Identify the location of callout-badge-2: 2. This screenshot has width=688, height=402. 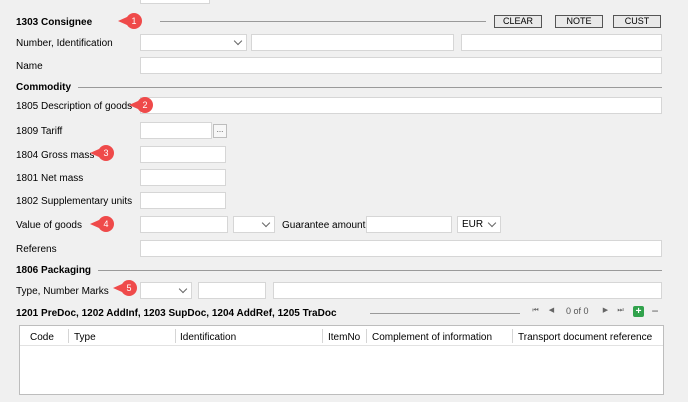
(145, 105).